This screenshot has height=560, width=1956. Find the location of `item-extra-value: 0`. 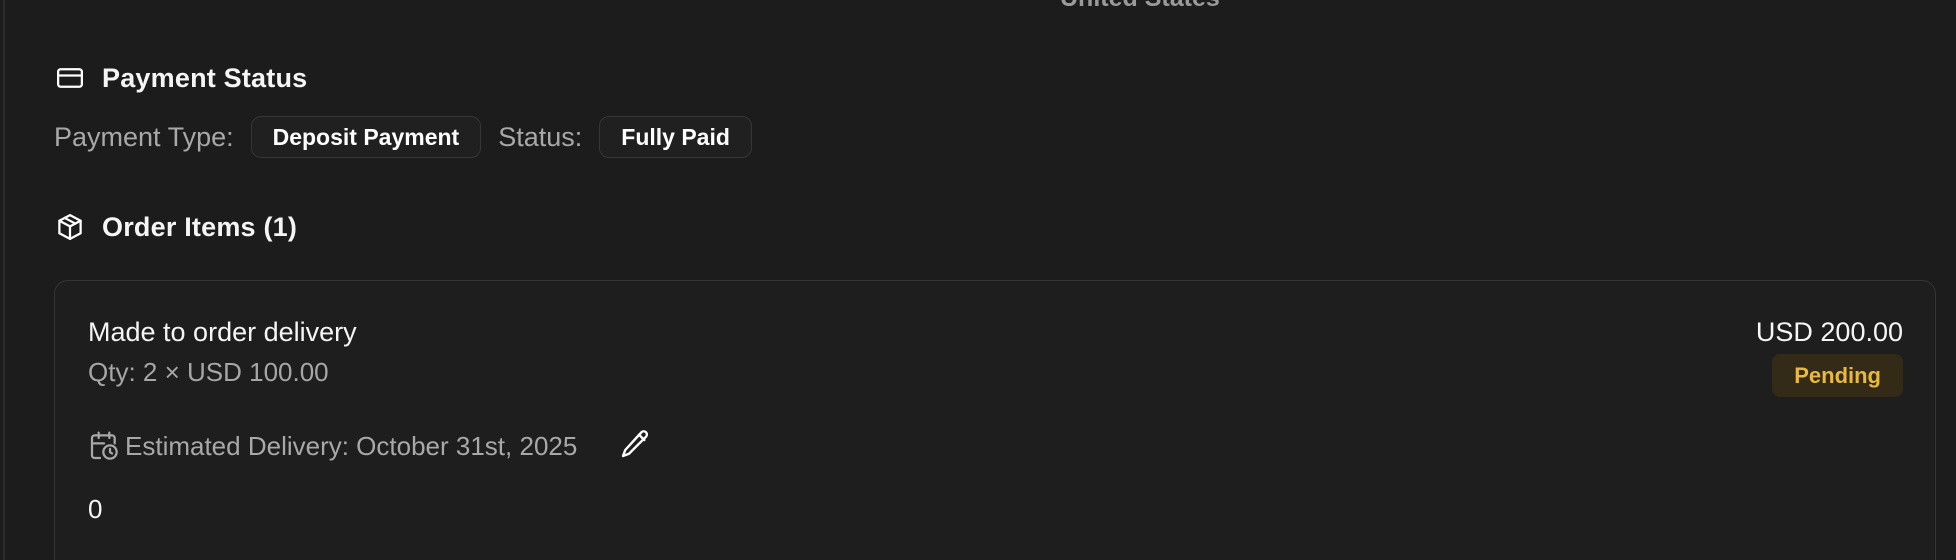

item-extra-value: 0 is located at coordinates (95, 509).